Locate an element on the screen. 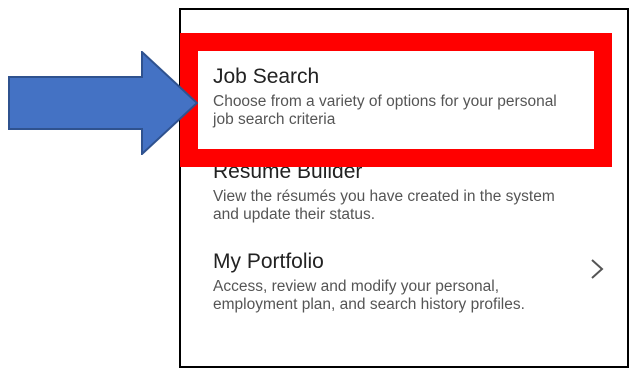 The image size is (636, 368). arrow-right-icon is located at coordinates (103, 103).